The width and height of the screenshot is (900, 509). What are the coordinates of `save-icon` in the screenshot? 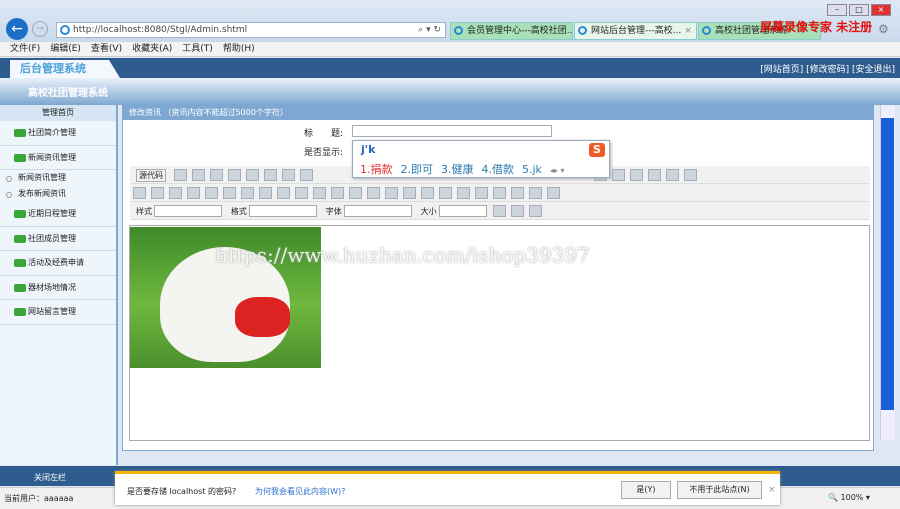 It's located at (198, 175).